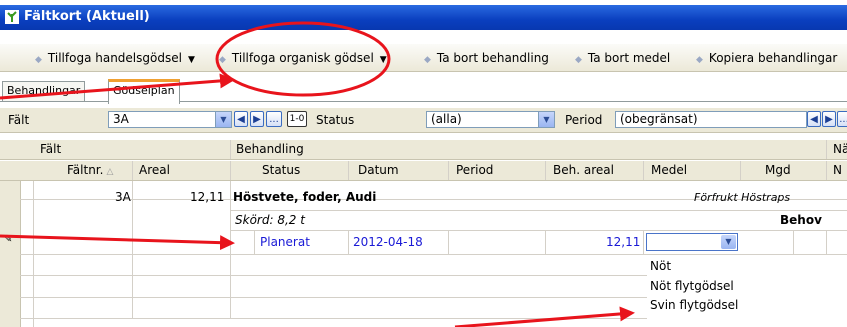  I want to click on group-header-behandling: Behandling, so click(270, 149).